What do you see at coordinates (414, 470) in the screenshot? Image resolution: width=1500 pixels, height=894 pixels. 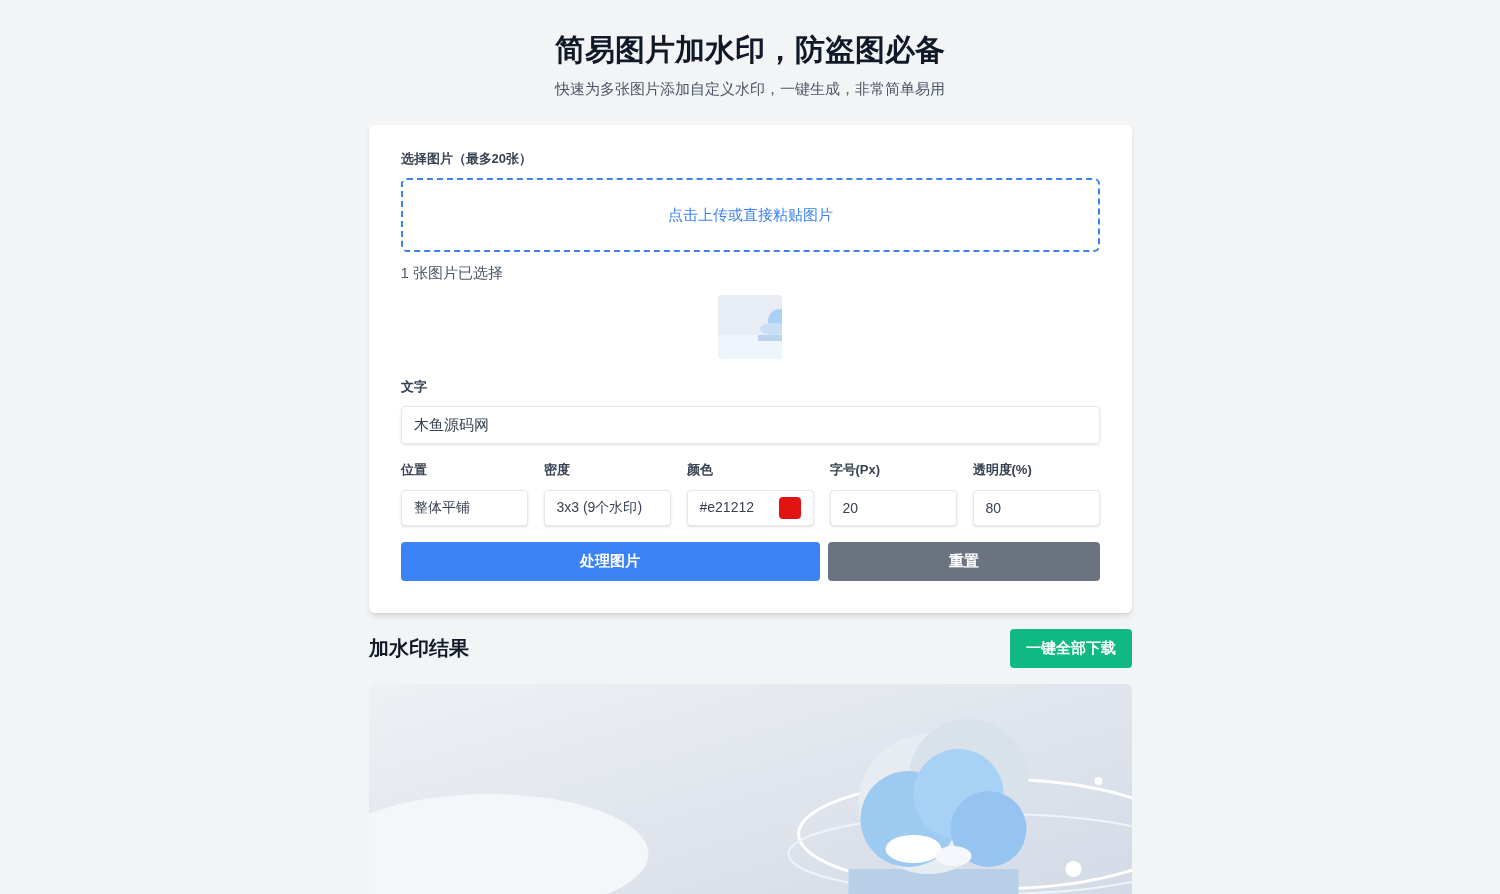 I see `field-label: 位置` at bounding box center [414, 470].